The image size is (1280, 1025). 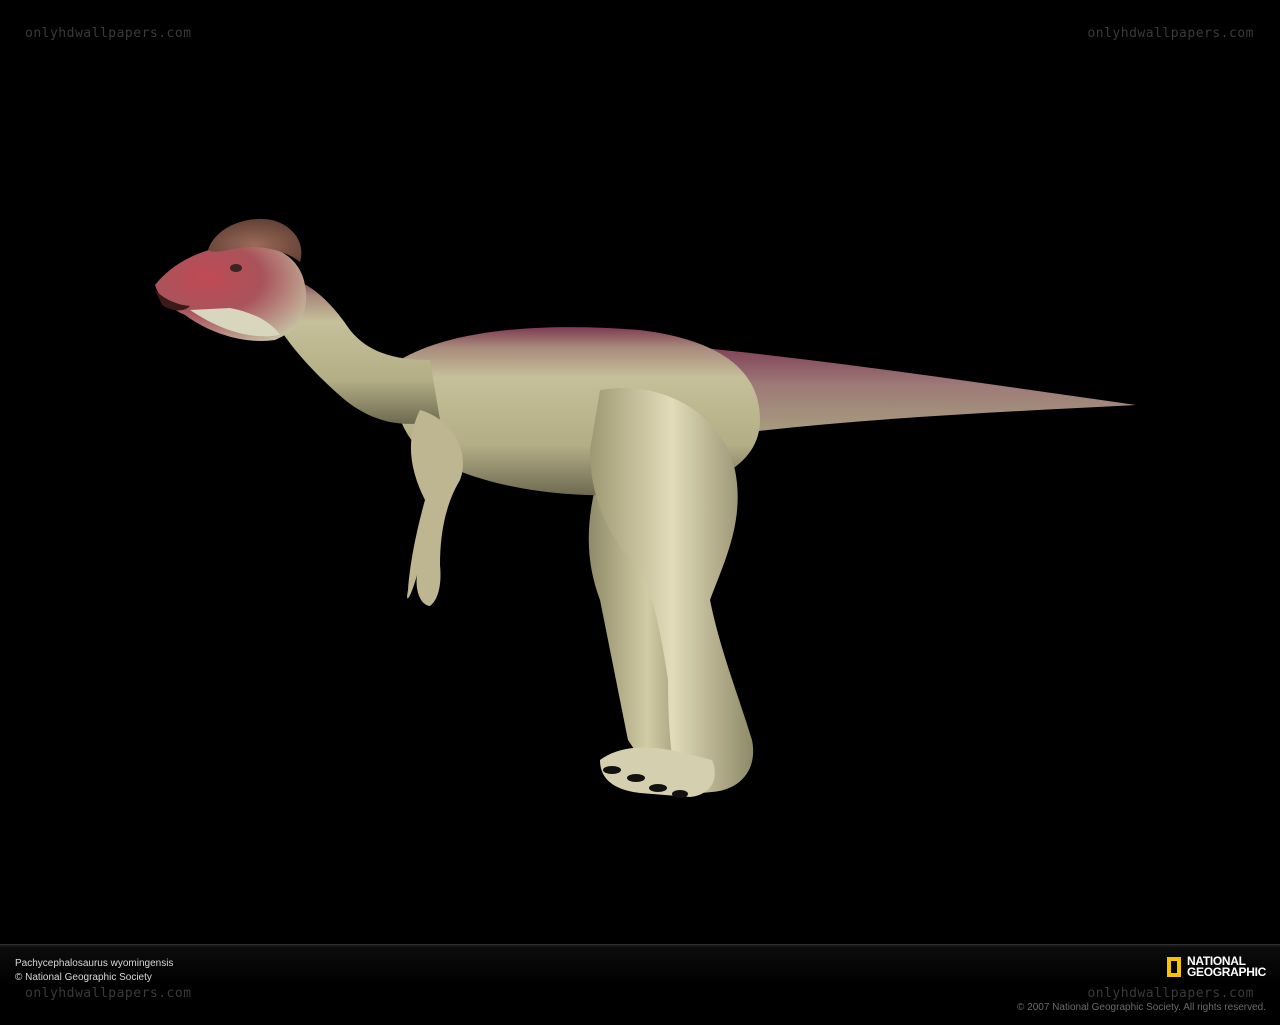 I want to click on photo-credit: © National Geographic Society, so click(x=83, y=977).